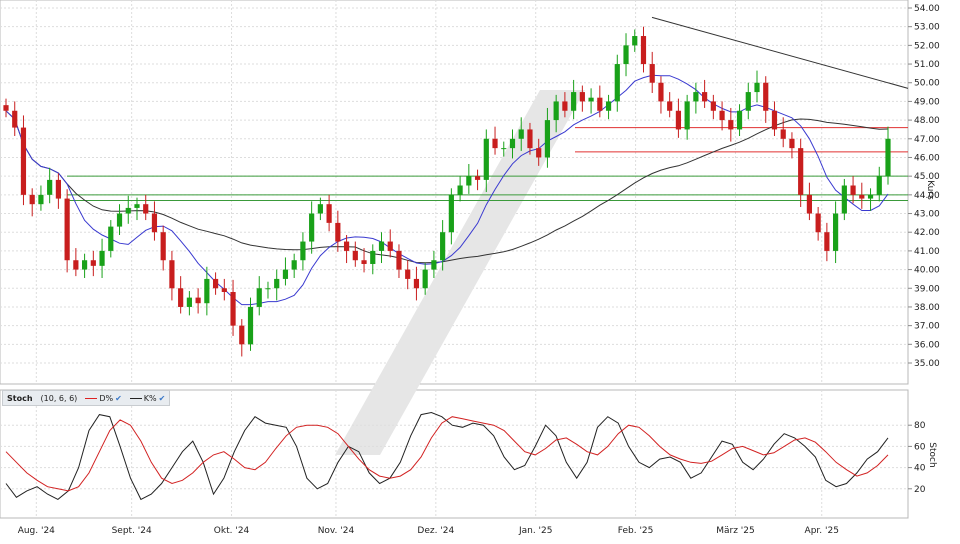 This screenshot has height=544, width=960. I want to click on x-tick-label: Okt. '24, so click(232, 531).